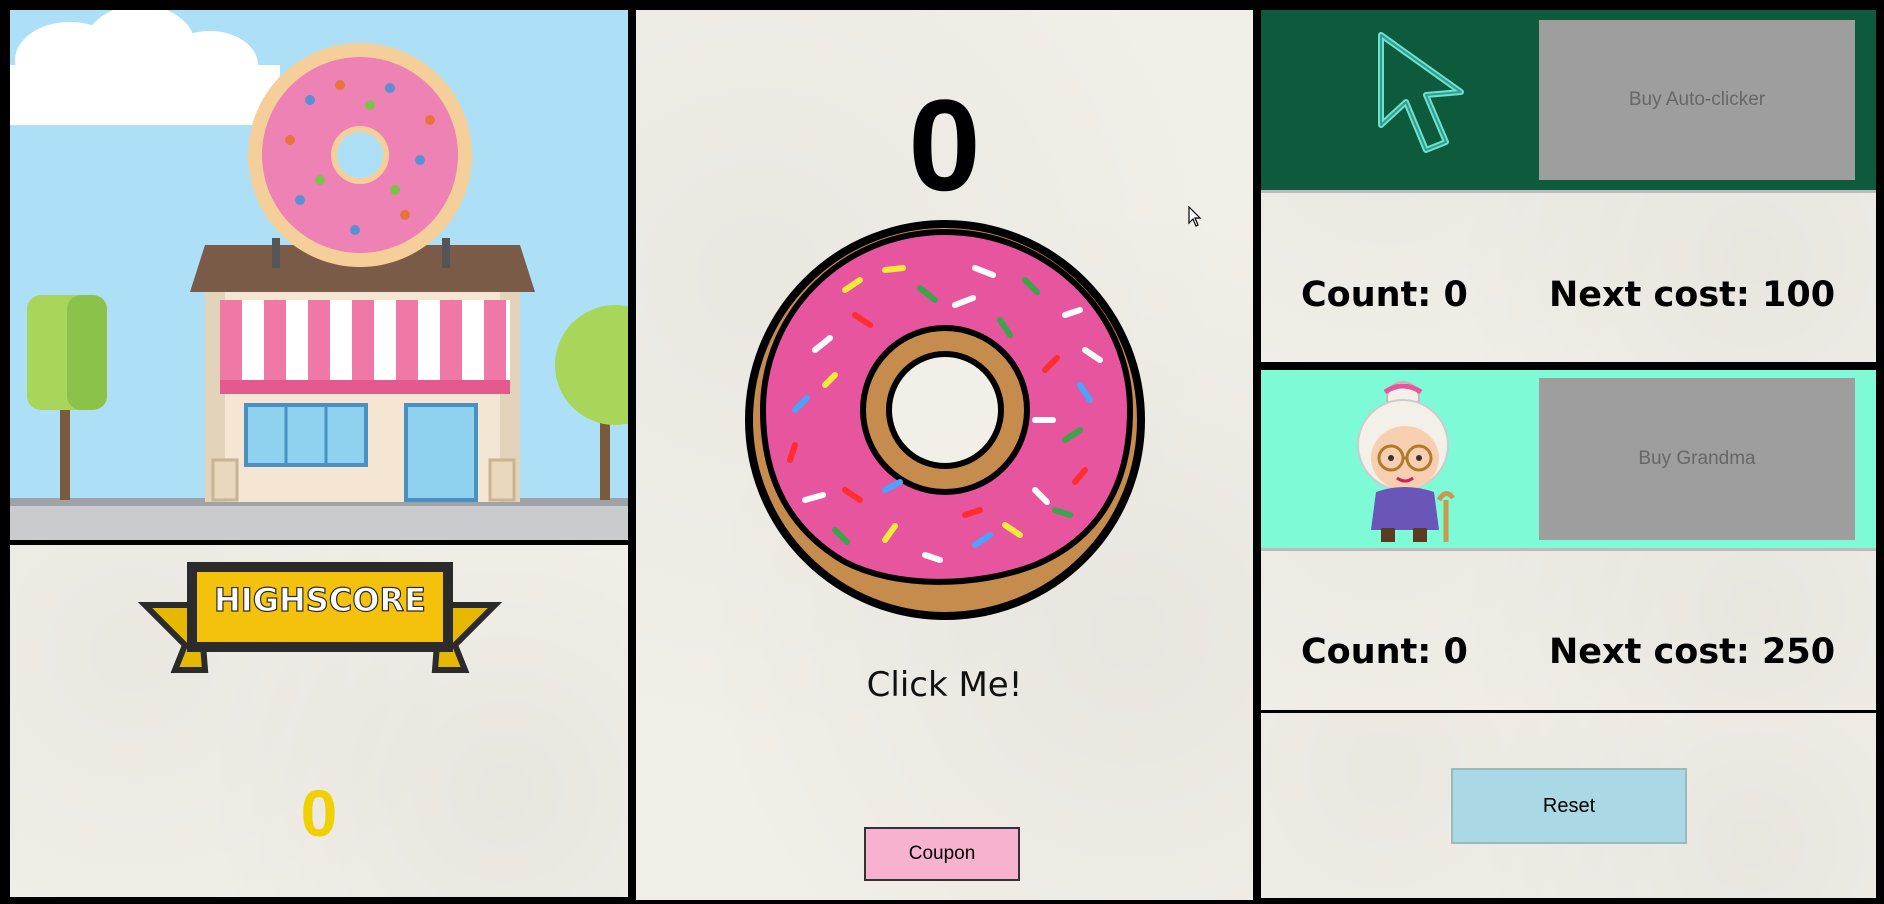 Image resolution: width=1884 pixels, height=904 pixels. Describe the element at coordinates (1195, 216) in the screenshot. I see `mouse-pointer-icon` at that location.